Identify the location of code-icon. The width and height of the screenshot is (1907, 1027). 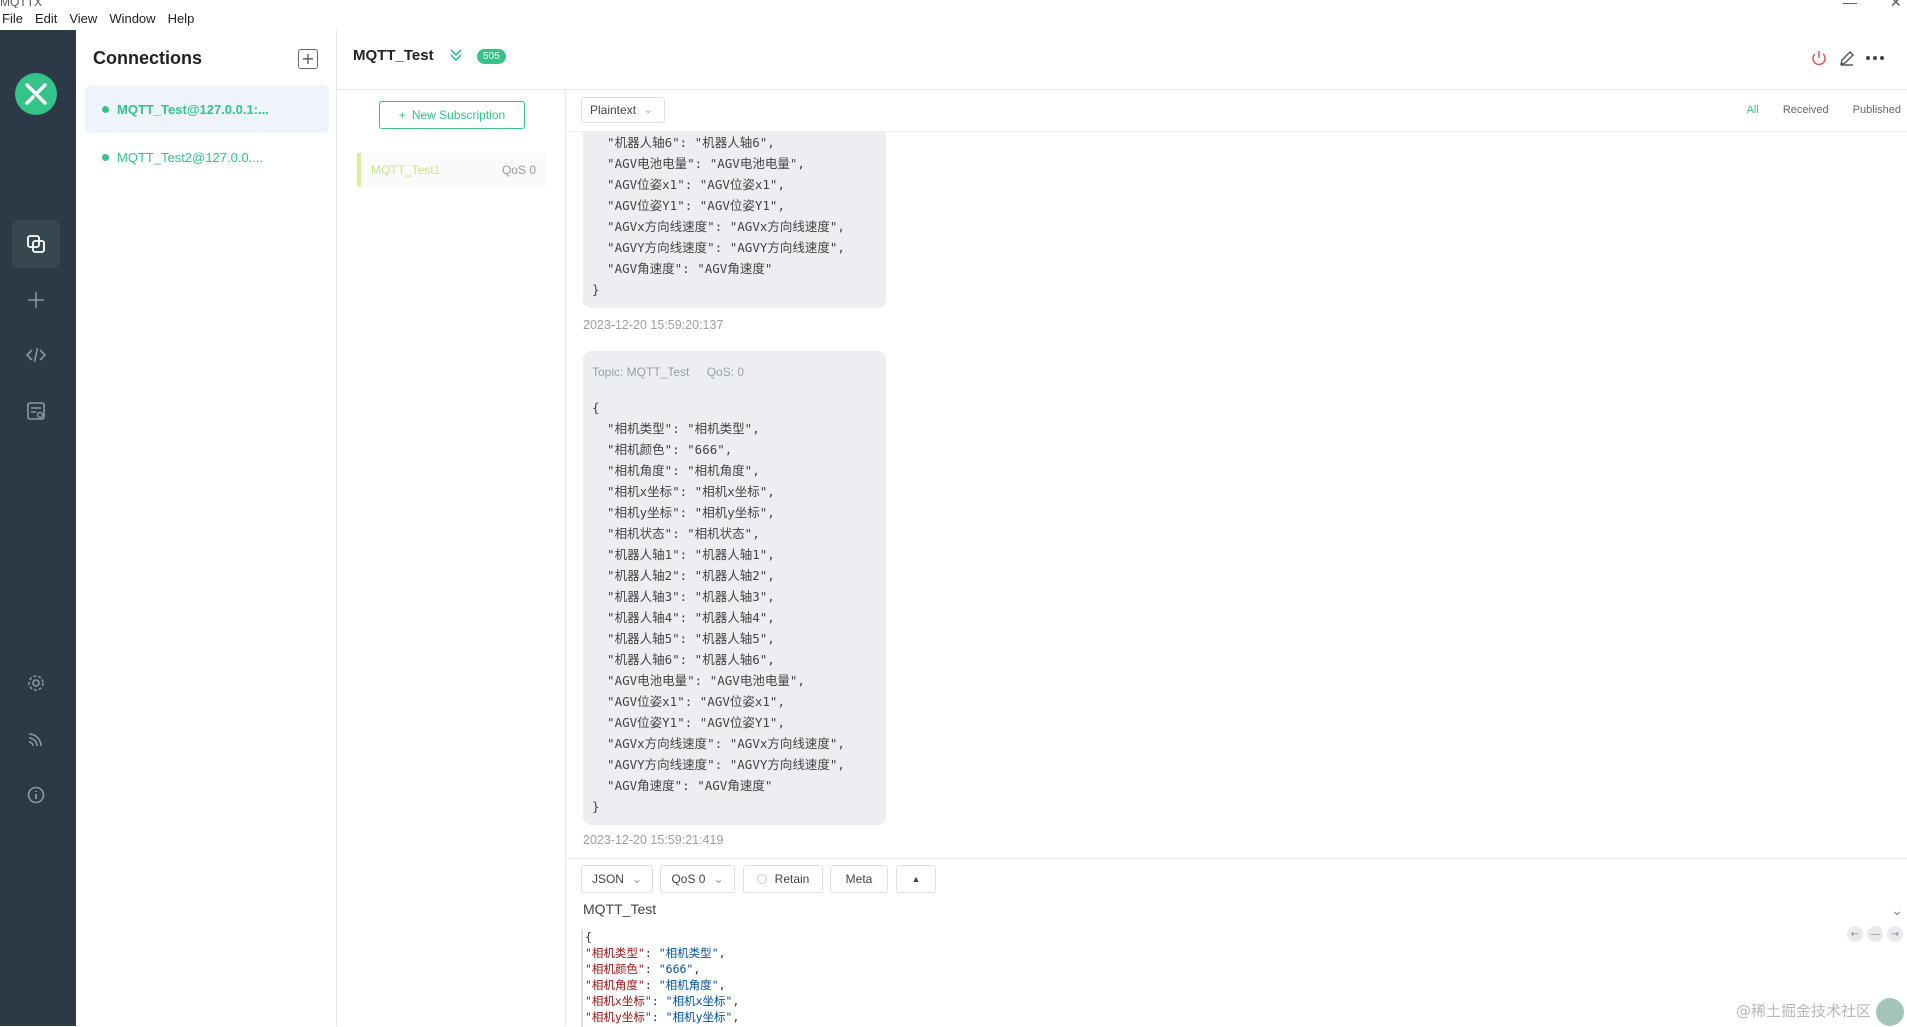
(36, 355).